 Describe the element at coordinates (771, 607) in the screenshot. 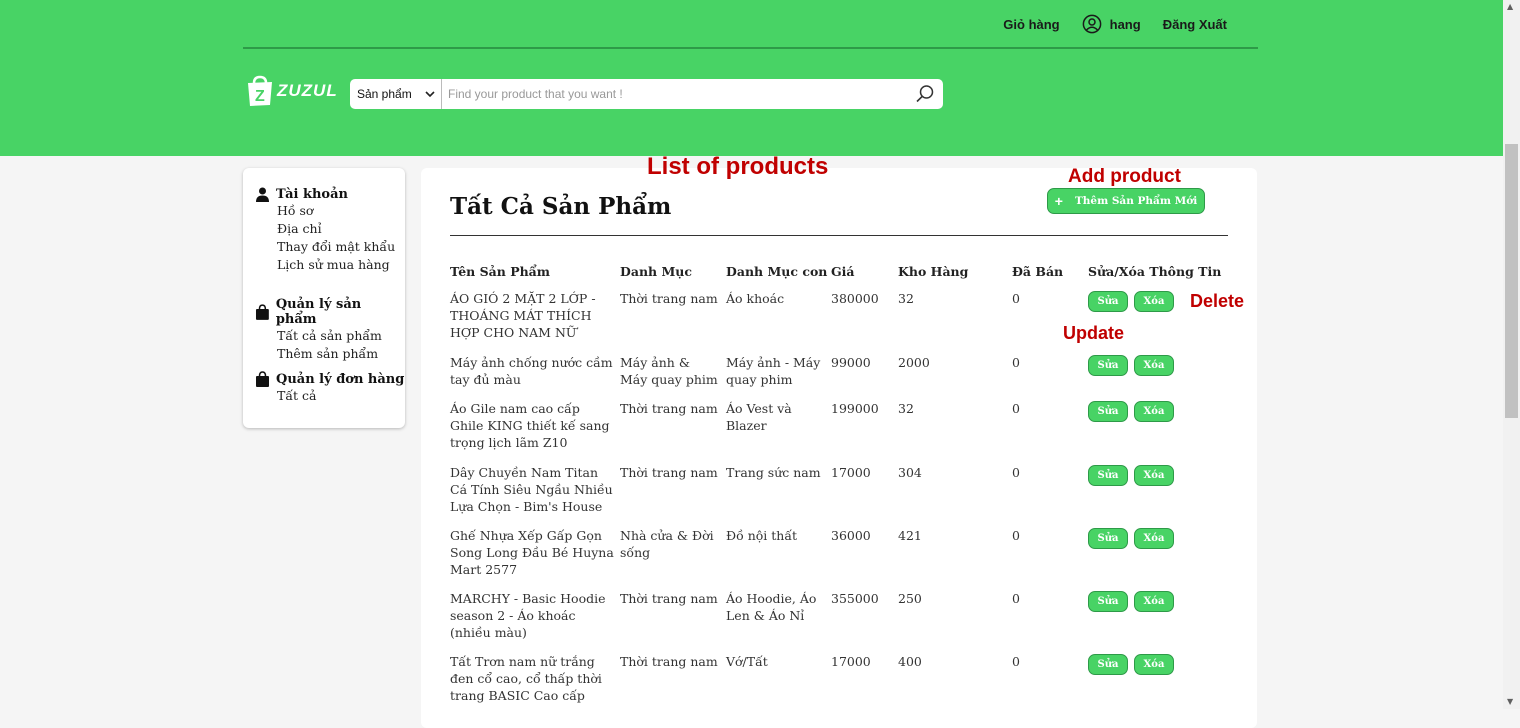

I see `cell-subcategory: Áo Hoodie, Áo Len & Áo Nỉ` at that location.